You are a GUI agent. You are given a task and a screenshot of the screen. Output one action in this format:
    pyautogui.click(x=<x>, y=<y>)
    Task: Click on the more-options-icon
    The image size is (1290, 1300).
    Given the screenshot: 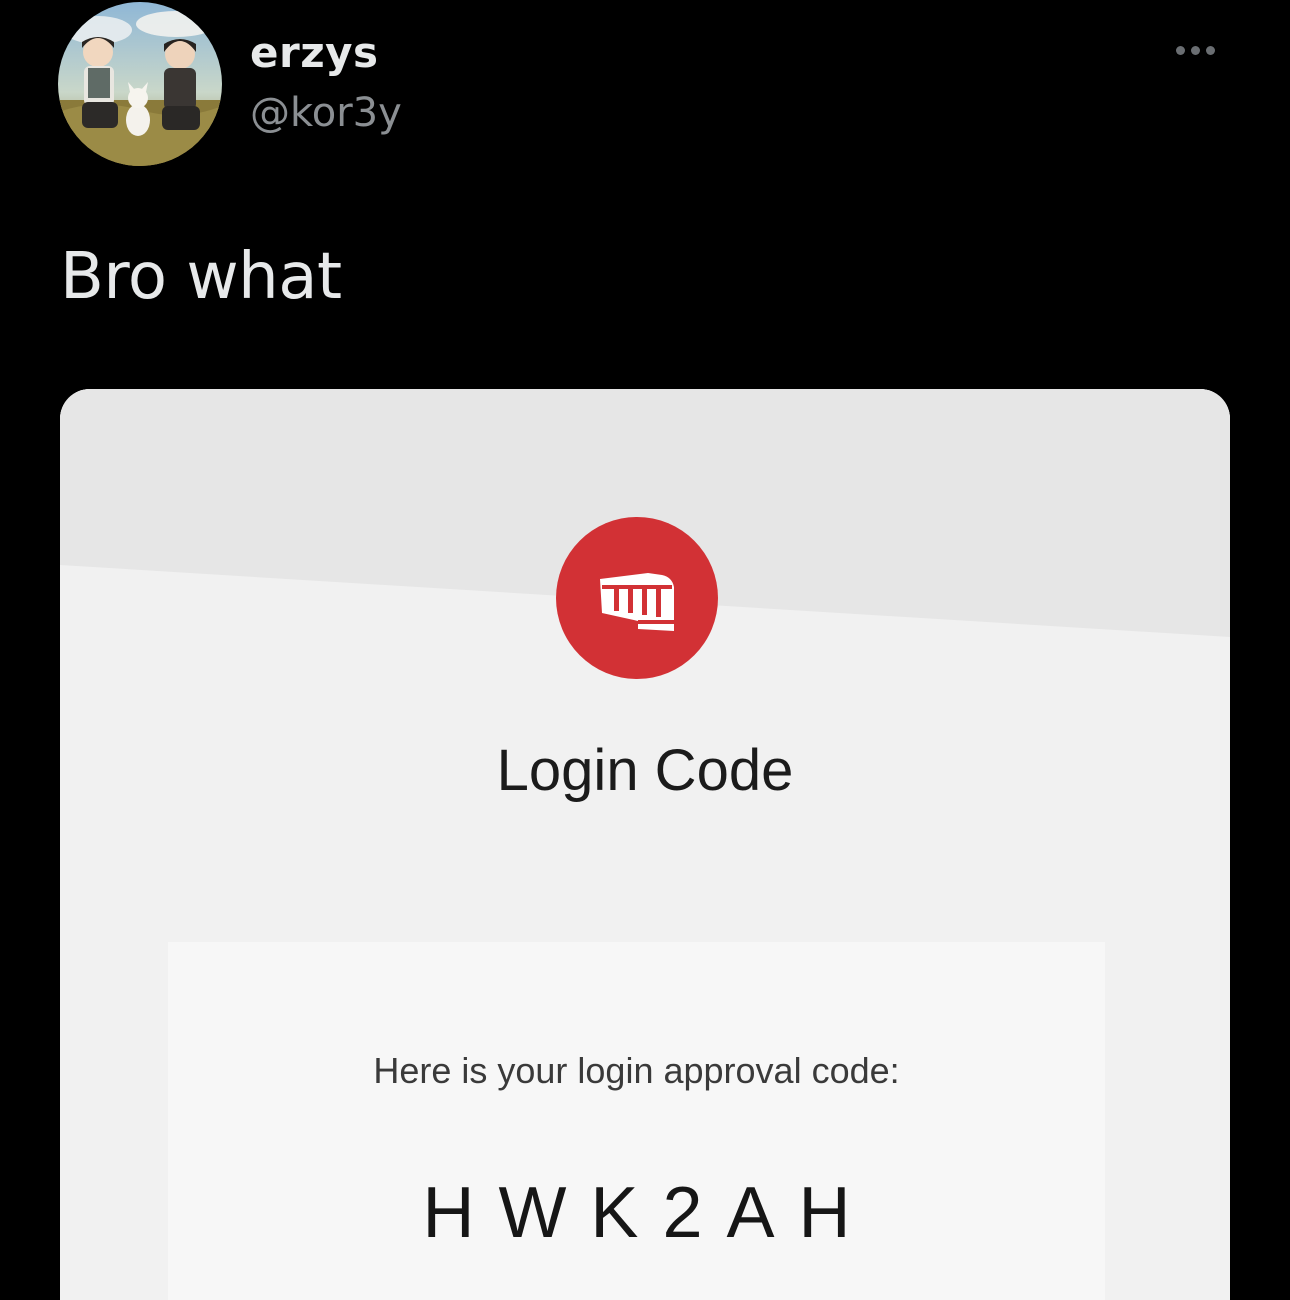 What is the action you would take?
    pyautogui.click(x=1201, y=50)
    